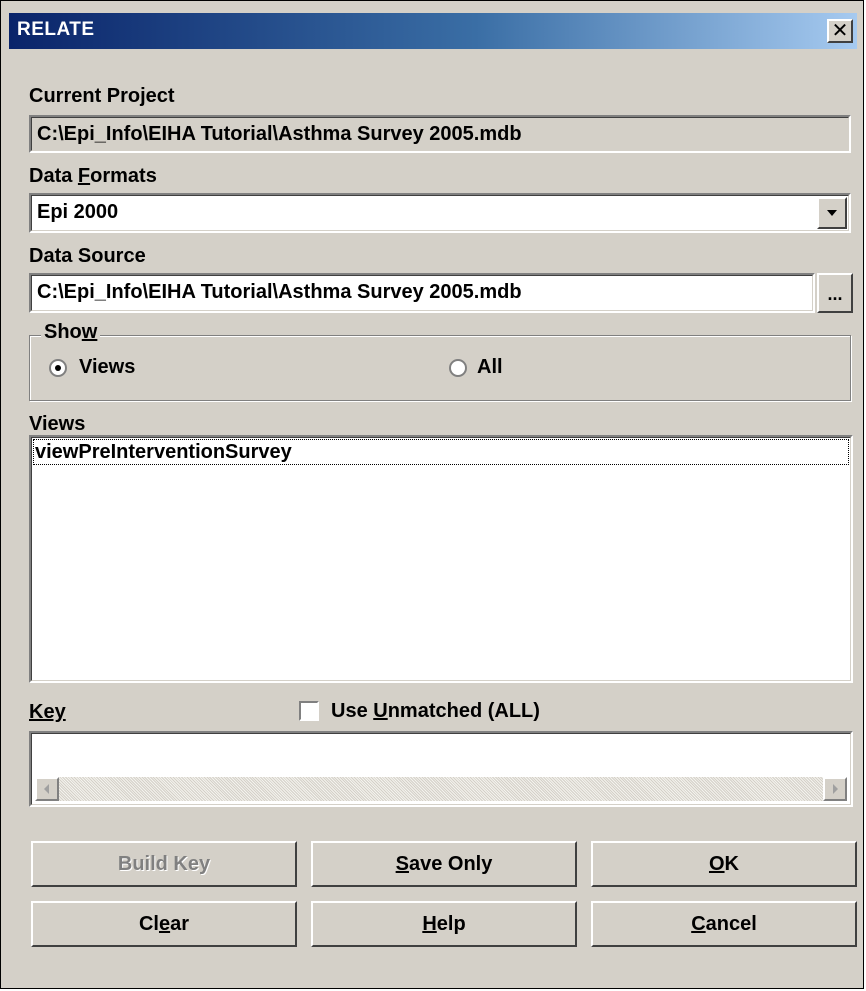 This screenshot has height=991, width=866. Describe the element at coordinates (433, 31) in the screenshot. I see `title-bar: RELATE ✕` at that location.